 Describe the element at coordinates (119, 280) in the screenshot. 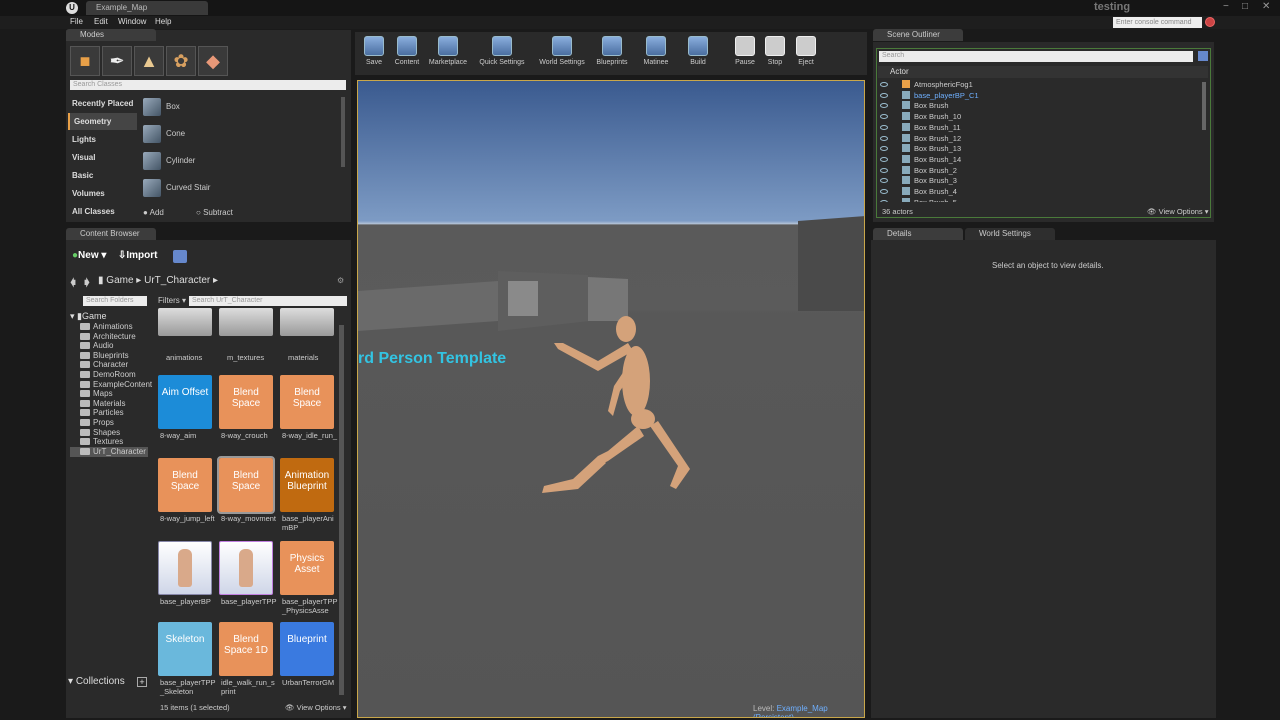

I see `breadcrumb-game: Game` at that location.